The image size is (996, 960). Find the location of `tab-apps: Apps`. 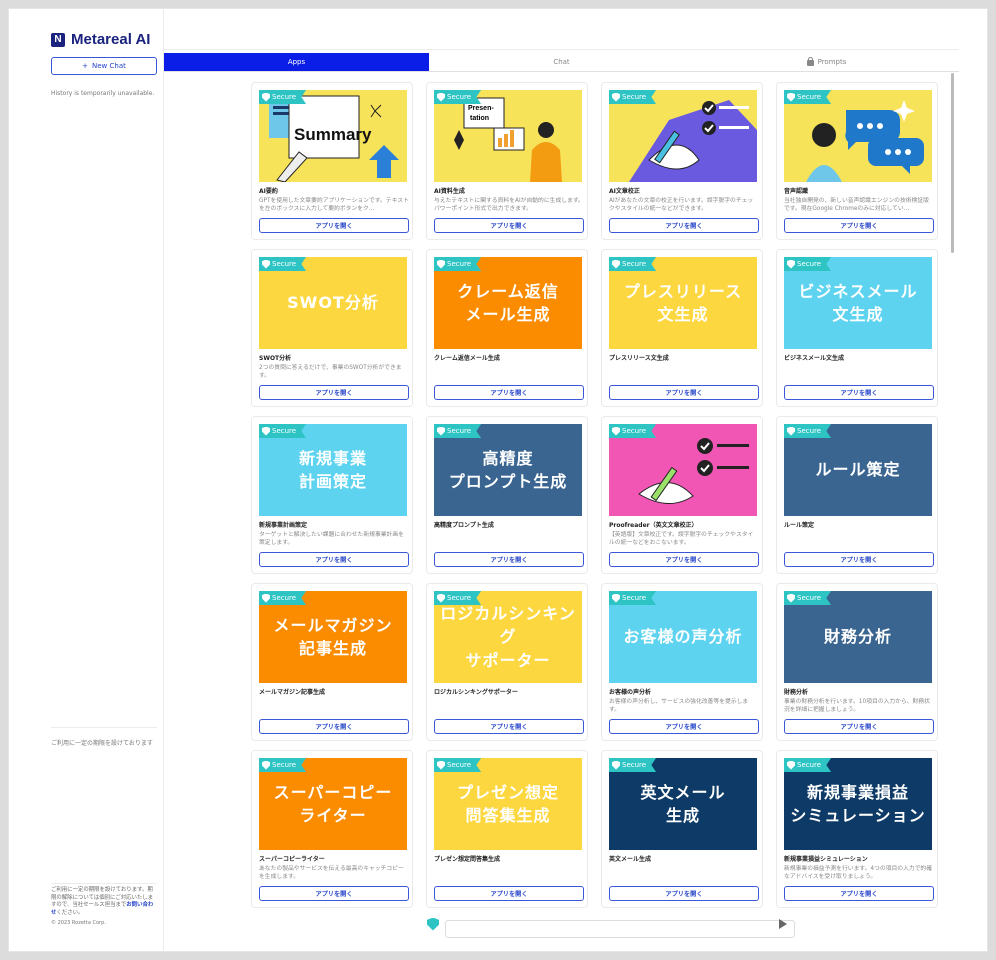

tab-apps: Apps is located at coordinates (296, 62).